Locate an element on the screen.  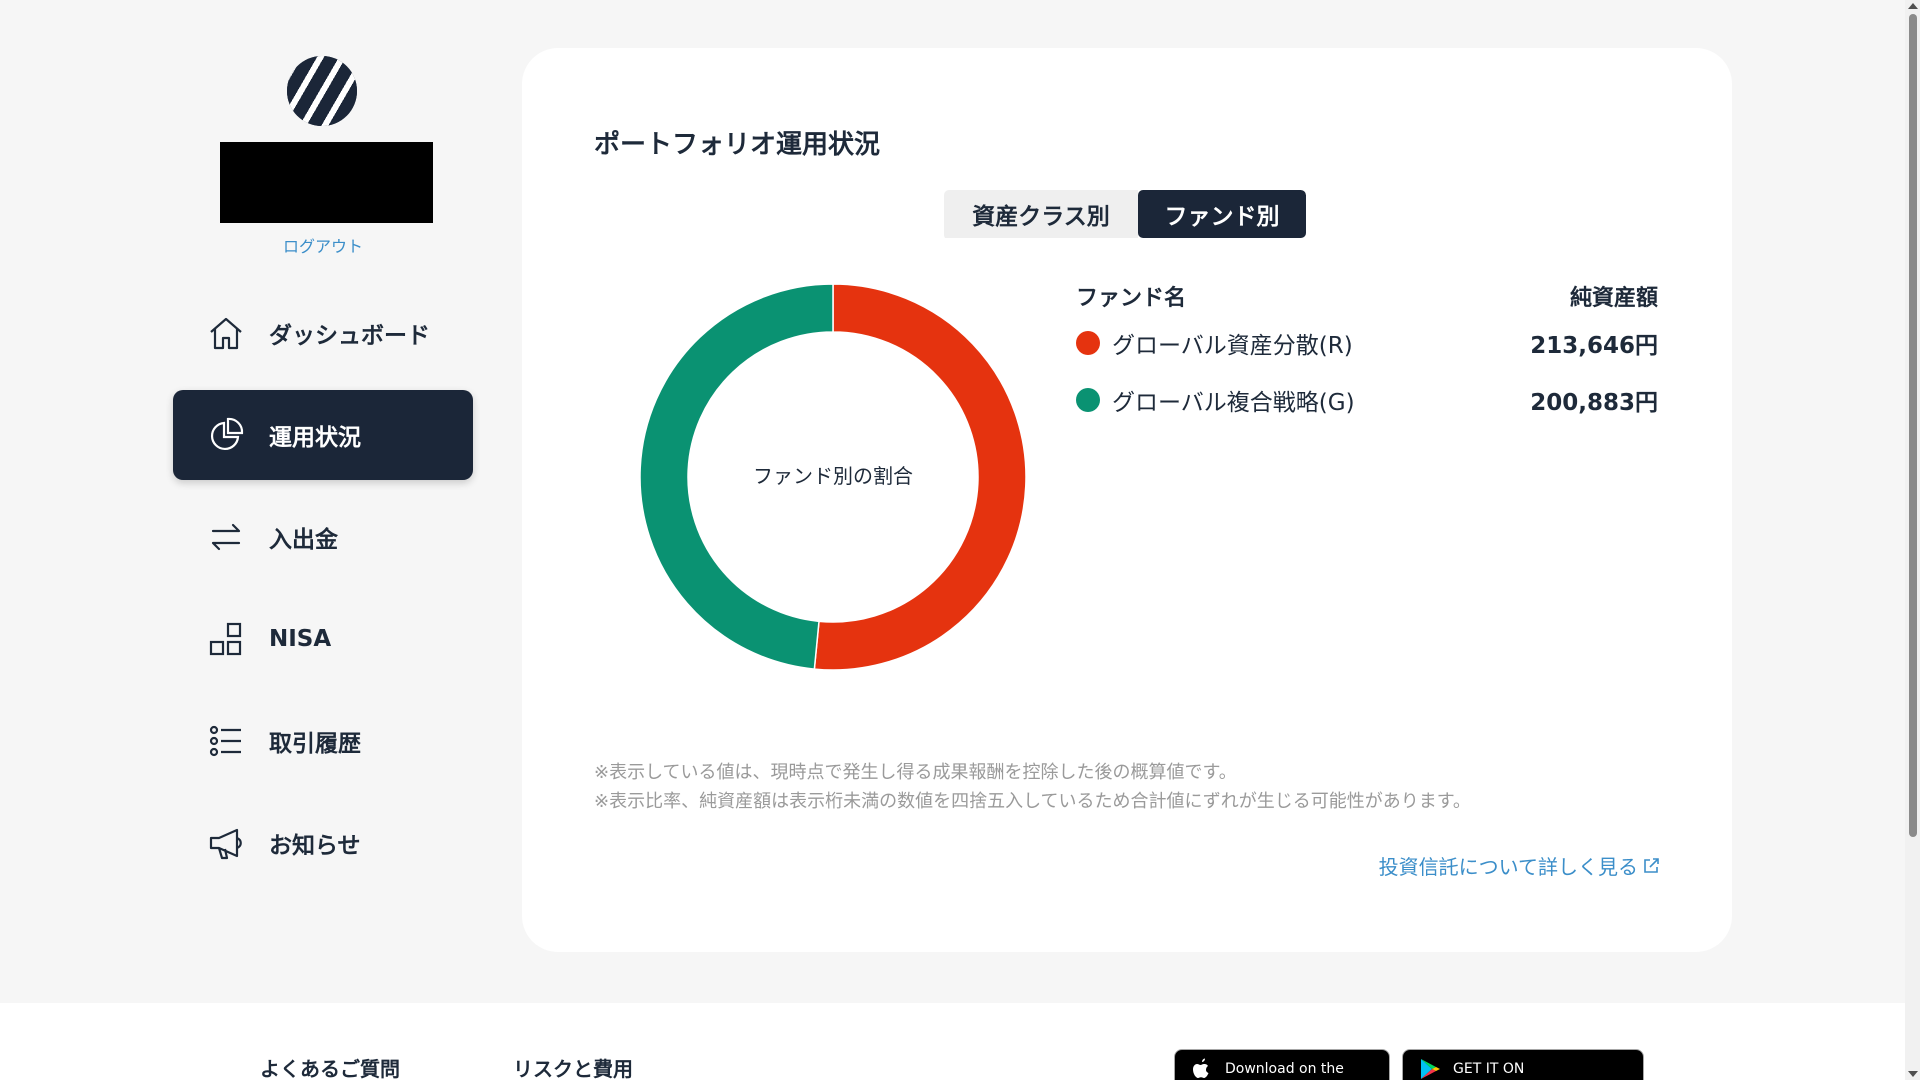
legend-row: グローバル複合戦略(G) 200,883円 is located at coordinates (1367, 399).